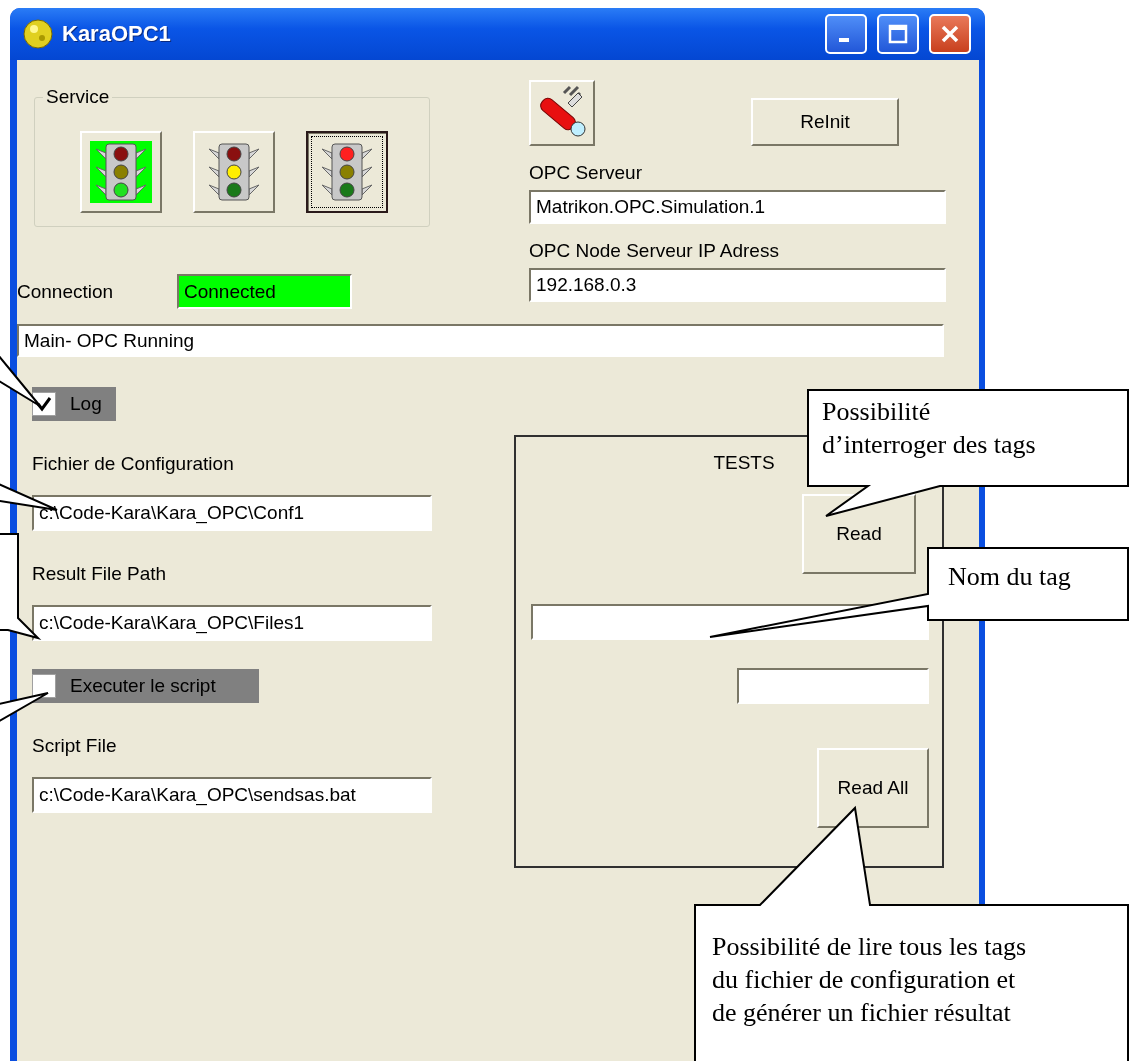 This screenshot has width=1130, height=1061. I want to click on check-mark-icon, so click(44, 404).